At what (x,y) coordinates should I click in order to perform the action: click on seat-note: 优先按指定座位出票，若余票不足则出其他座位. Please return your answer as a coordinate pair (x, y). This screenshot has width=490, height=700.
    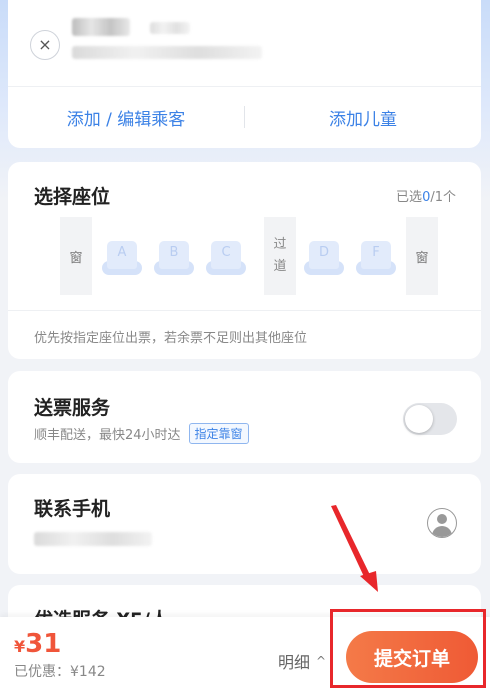
    Looking at the image, I should click on (171, 338).